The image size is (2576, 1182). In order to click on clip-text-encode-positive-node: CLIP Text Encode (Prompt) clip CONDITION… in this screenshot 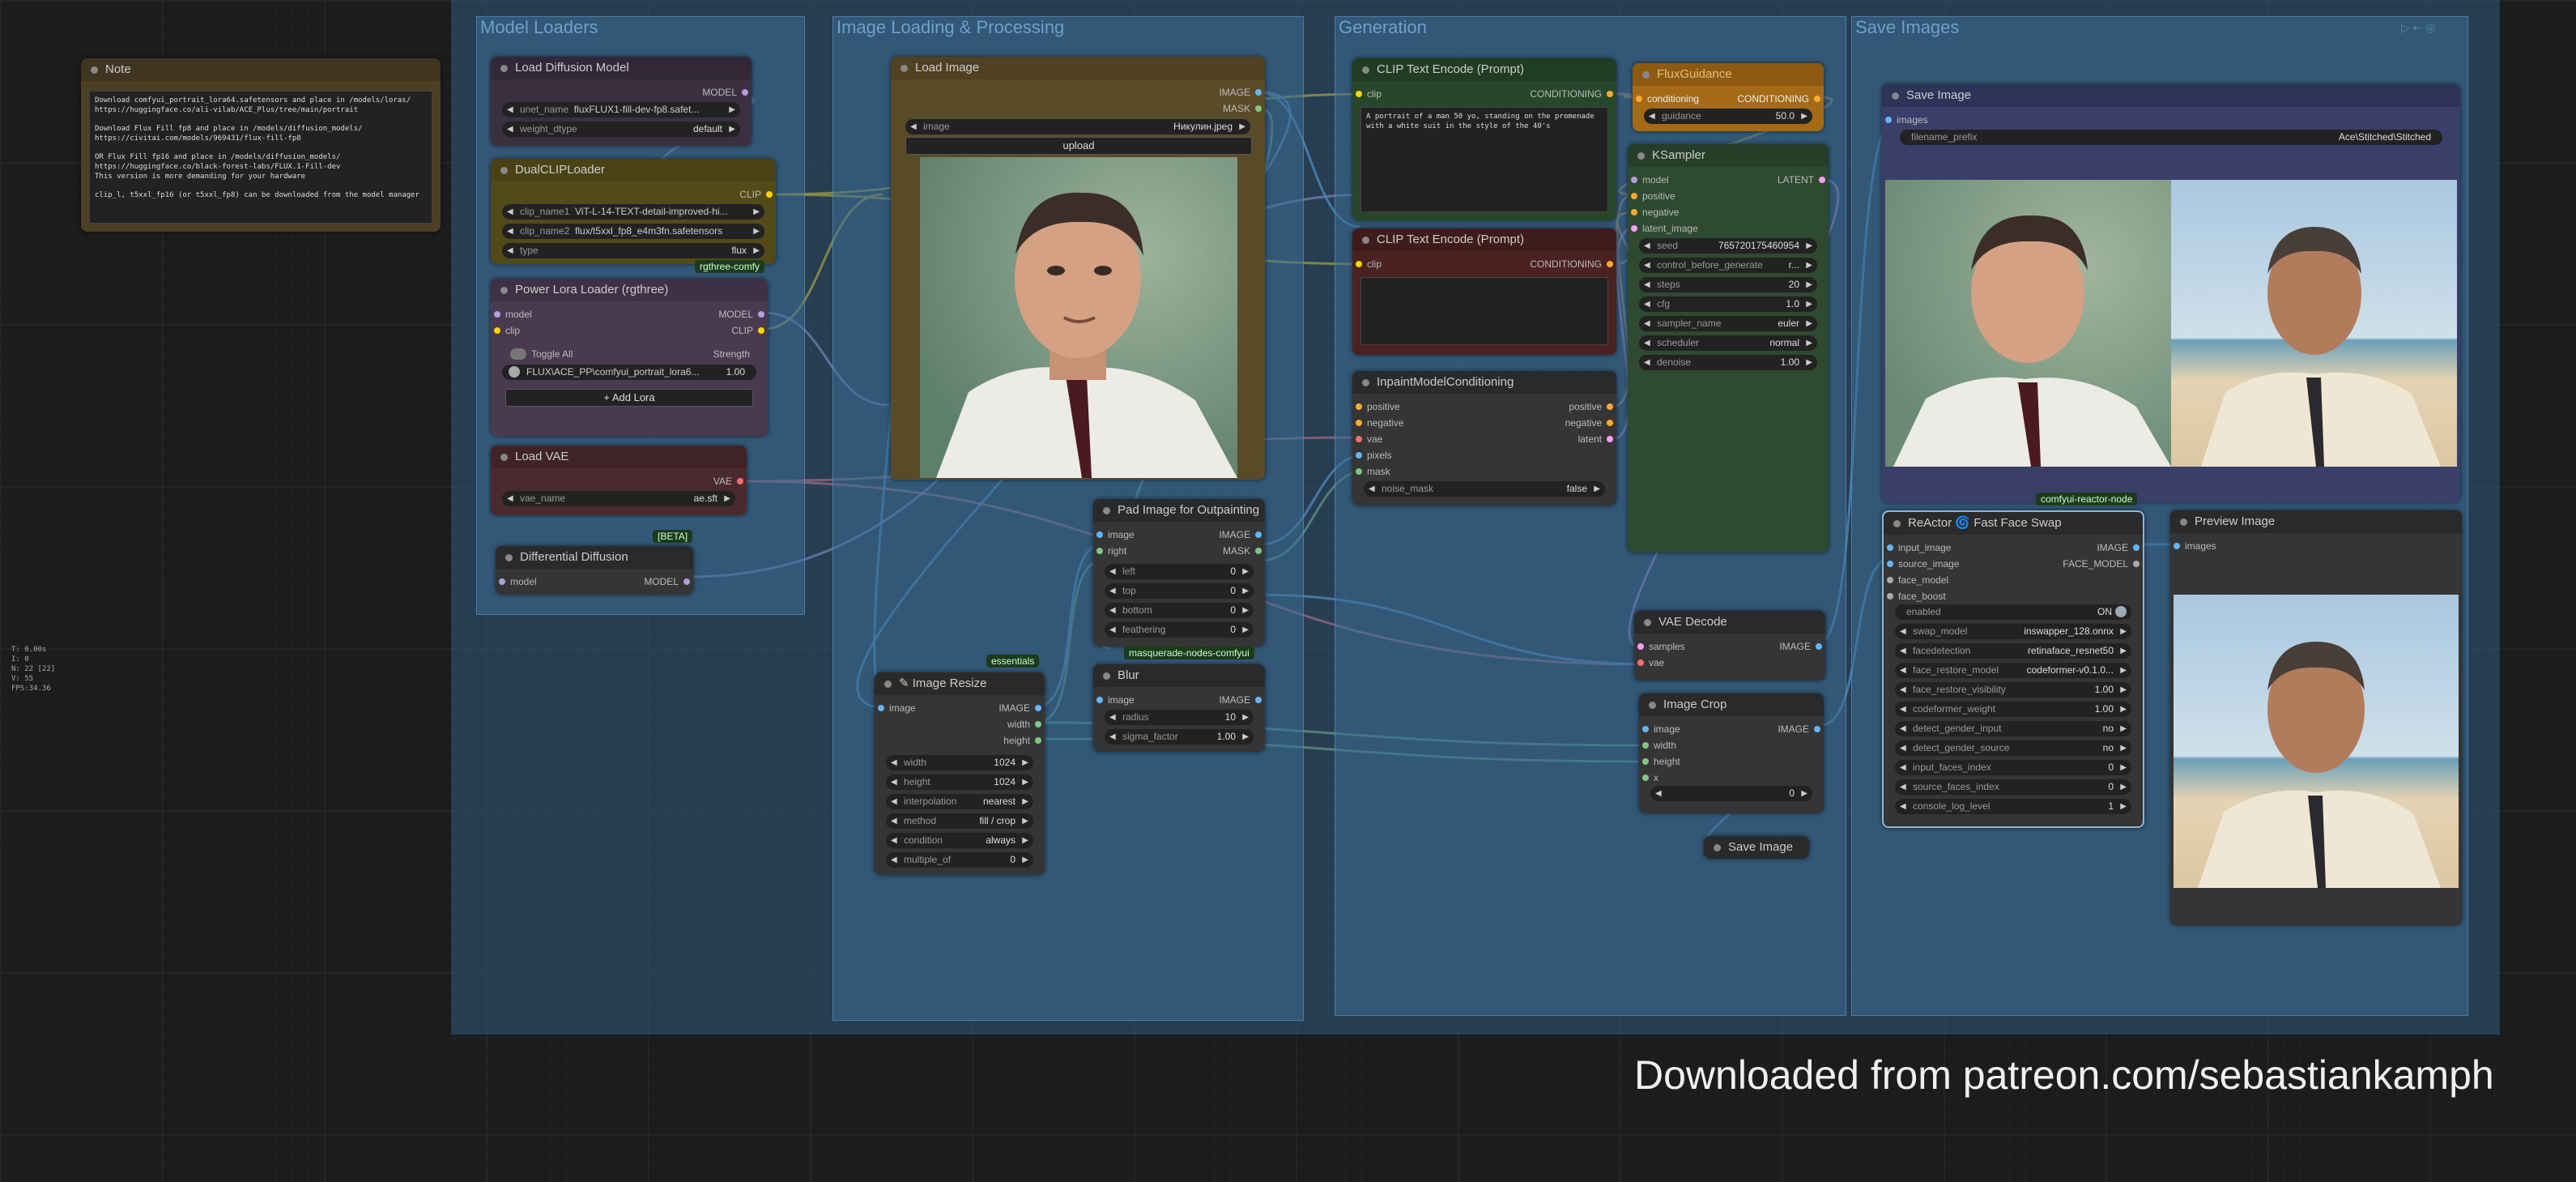, I will do `click(1484, 139)`.